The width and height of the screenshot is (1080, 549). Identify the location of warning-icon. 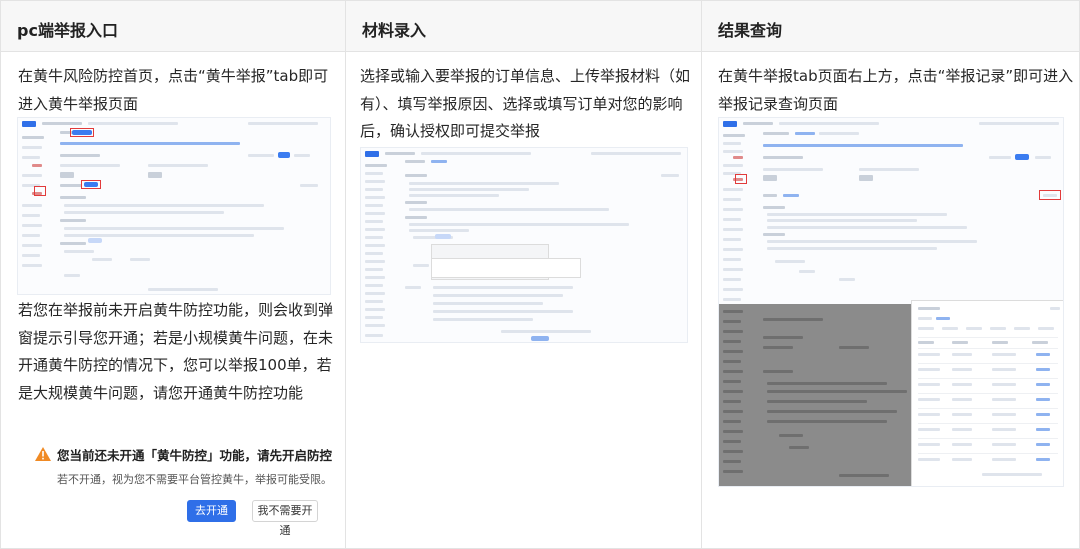
(43, 454).